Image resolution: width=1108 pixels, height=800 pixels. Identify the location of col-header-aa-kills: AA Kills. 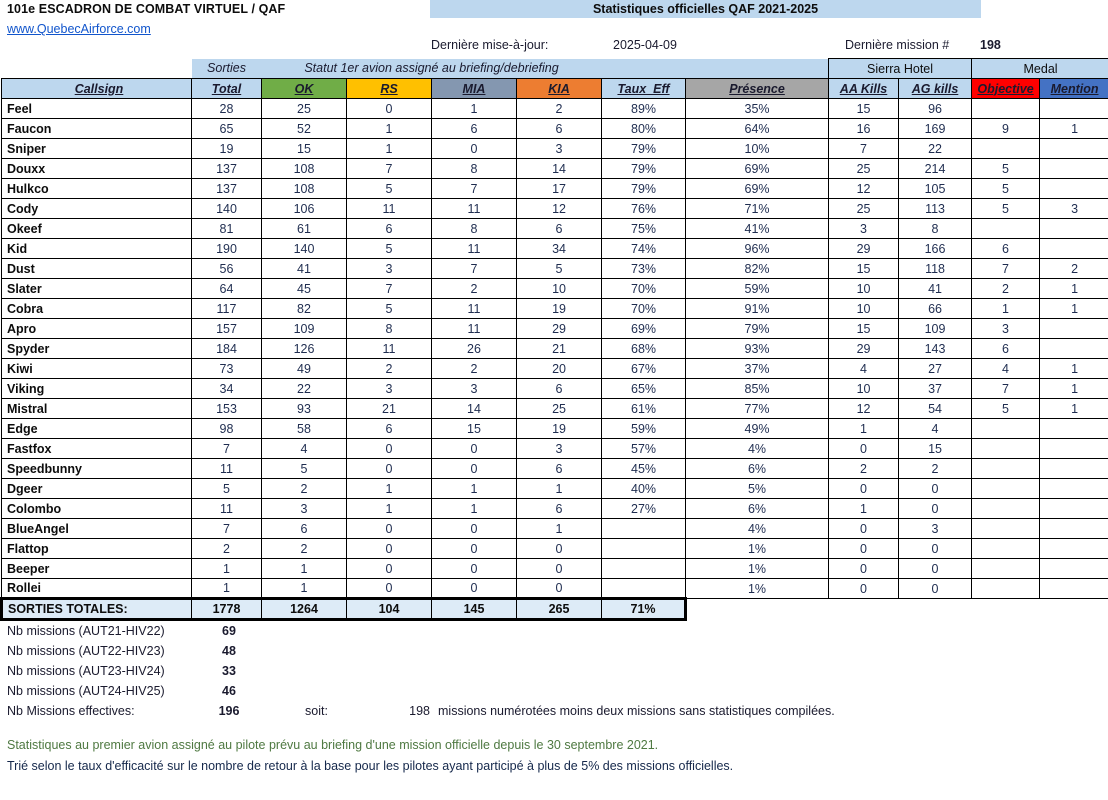
(864, 88).